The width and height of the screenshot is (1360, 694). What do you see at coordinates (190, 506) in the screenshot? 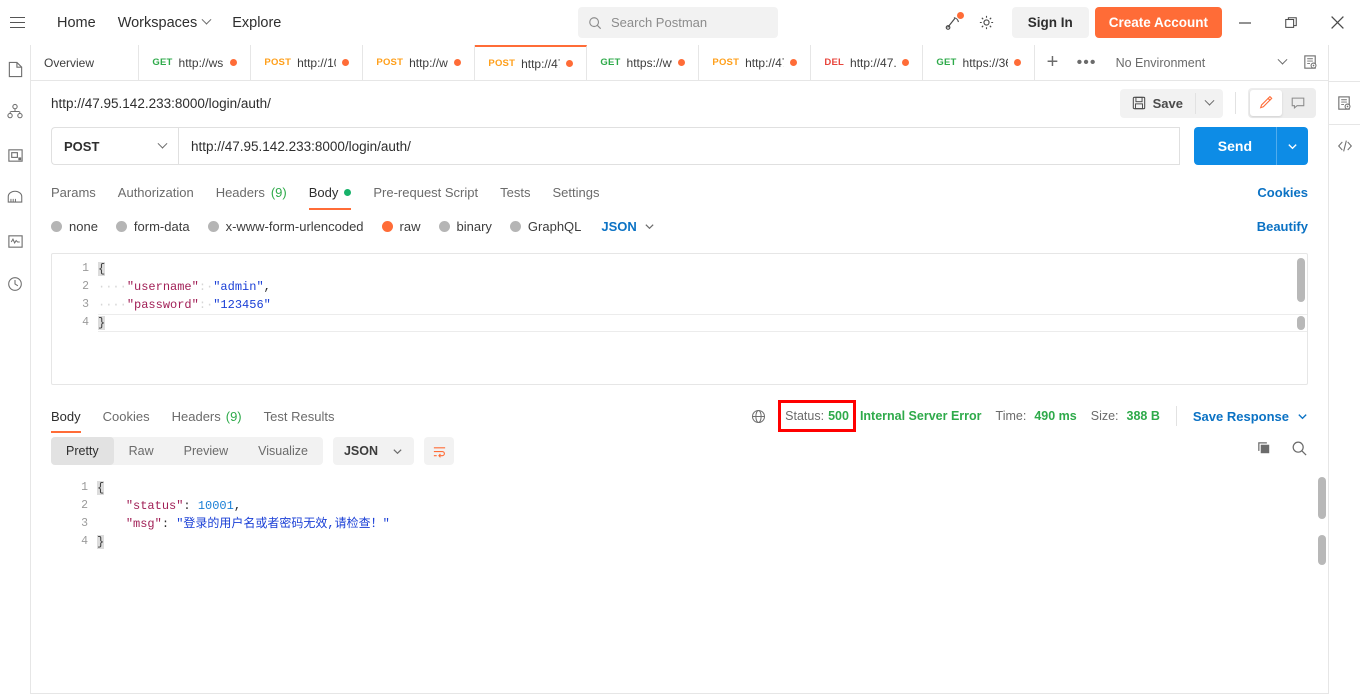
I see `code-token: :` at bounding box center [190, 506].